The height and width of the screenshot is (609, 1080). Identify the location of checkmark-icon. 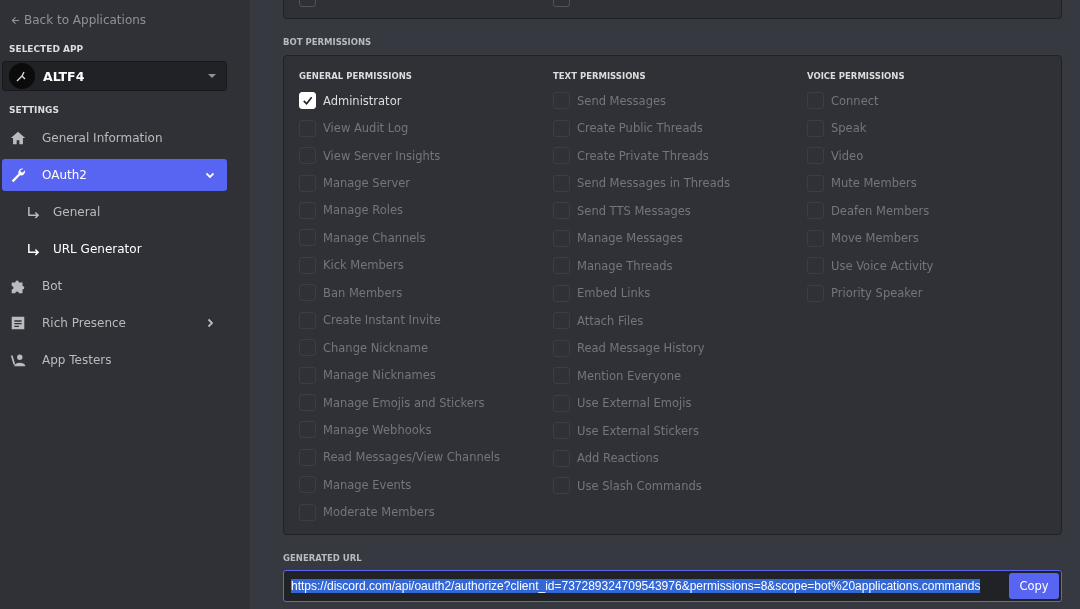
(307, 101).